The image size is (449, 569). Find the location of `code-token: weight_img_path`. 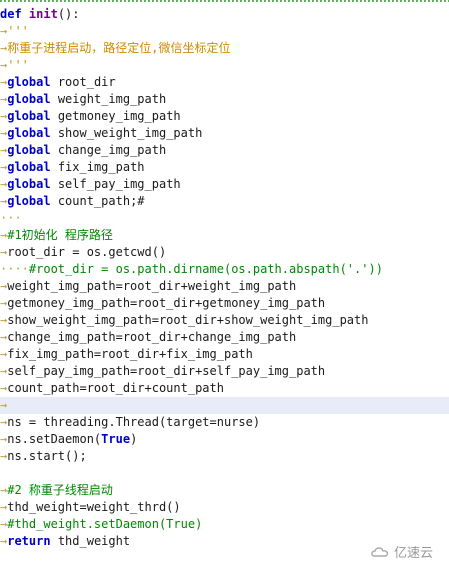

code-token: weight_img_path is located at coordinates (108, 99).